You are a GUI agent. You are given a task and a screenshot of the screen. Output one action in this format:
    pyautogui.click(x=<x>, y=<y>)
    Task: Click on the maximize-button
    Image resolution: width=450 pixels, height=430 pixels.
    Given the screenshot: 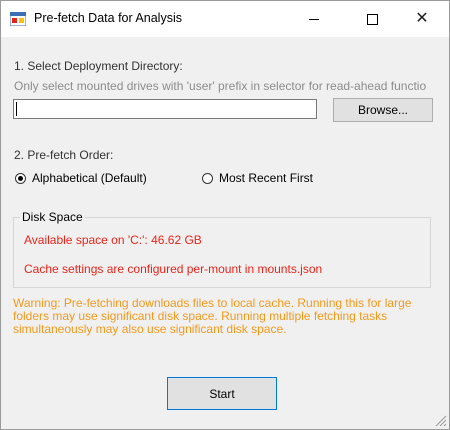 What is the action you would take?
    pyautogui.click(x=372, y=19)
    